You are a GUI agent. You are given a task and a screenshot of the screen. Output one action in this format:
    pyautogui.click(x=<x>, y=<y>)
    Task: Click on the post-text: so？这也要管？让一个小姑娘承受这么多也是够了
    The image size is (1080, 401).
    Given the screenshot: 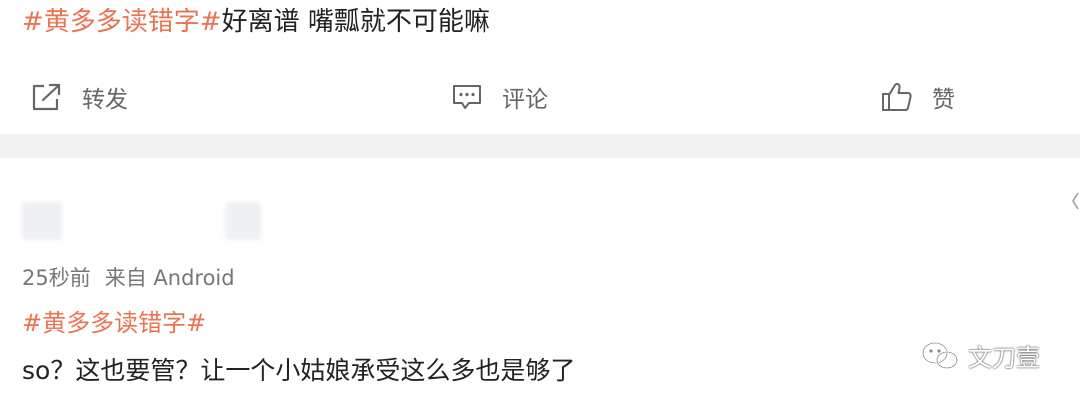 What is the action you would take?
    pyautogui.click(x=299, y=370)
    